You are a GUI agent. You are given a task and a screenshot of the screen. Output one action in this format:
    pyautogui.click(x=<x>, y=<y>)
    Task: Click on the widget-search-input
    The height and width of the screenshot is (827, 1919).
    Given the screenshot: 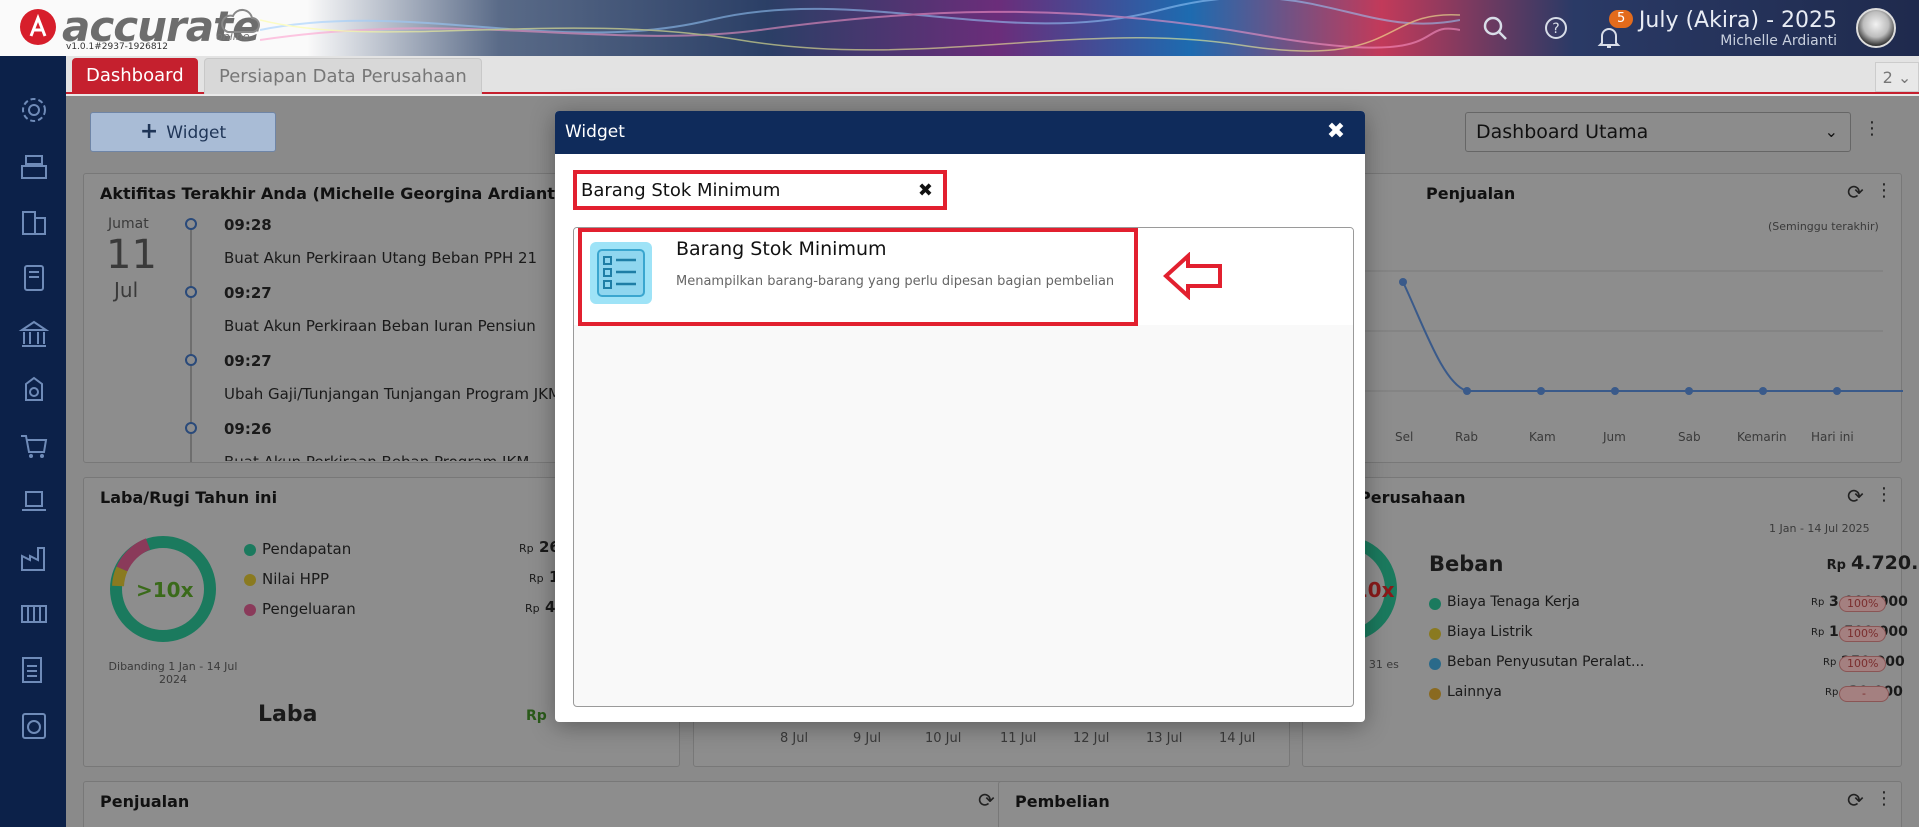 What is the action you would take?
    pyautogui.click(x=746, y=190)
    